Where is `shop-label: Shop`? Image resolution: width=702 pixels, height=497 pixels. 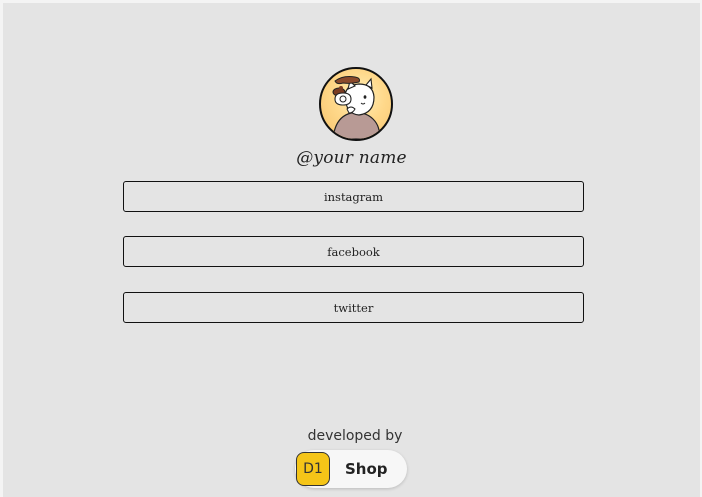
shop-label: Shop is located at coordinates (366, 469).